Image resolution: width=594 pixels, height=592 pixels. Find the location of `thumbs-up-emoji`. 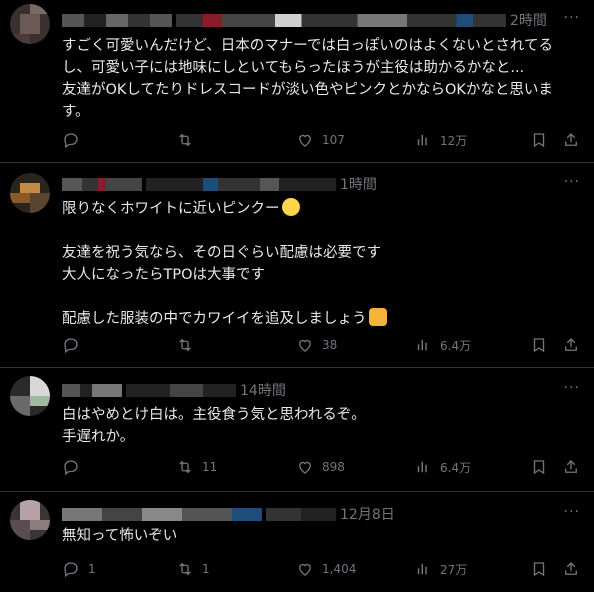

thumbs-up-emoji is located at coordinates (377, 317).